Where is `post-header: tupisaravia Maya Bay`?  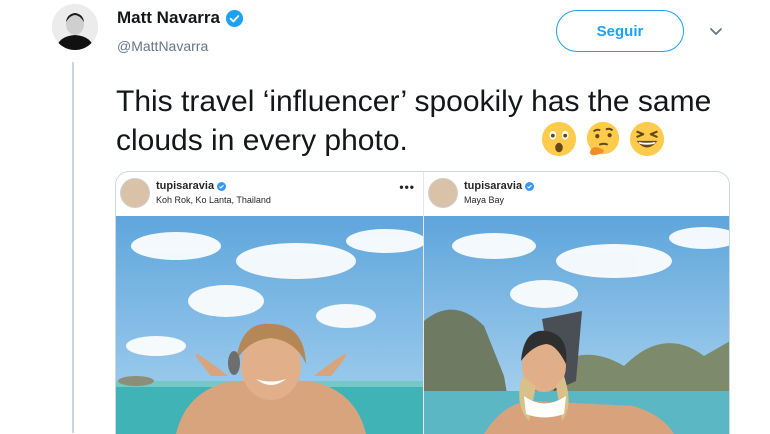 post-header: tupisaravia Maya Bay is located at coordinates (576, 194).